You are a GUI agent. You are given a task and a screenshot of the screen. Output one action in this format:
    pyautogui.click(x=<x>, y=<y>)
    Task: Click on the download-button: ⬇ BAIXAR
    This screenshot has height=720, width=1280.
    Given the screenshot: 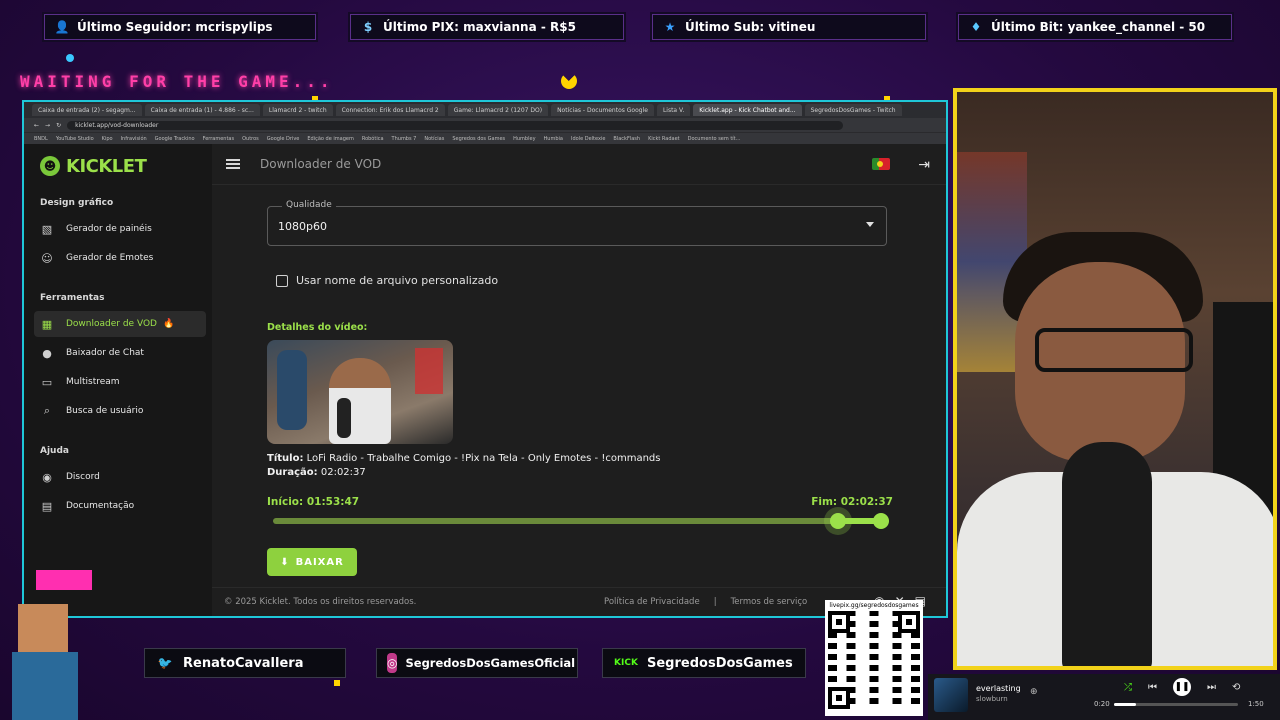 What is the action you would take?
    pyautogui.click(x=312, y=562)
    